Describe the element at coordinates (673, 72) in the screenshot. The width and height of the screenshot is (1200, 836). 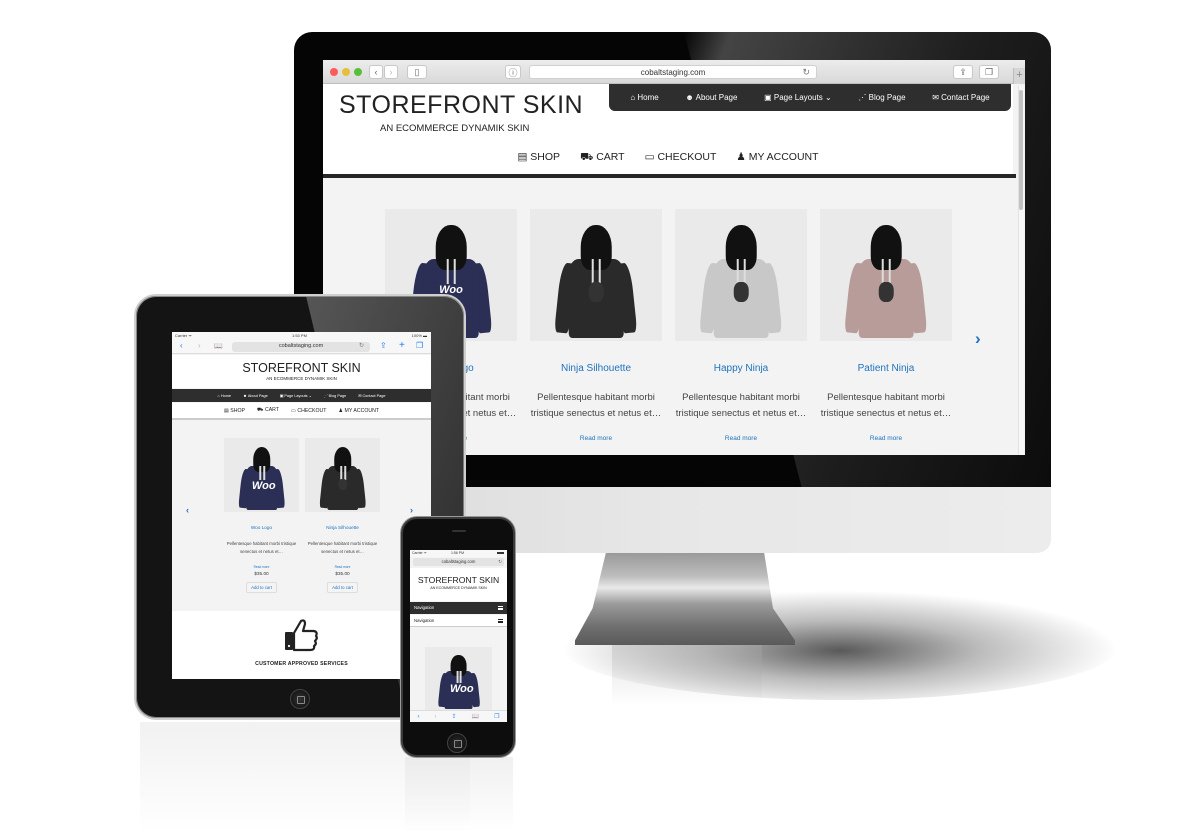
I see `address-bar: cobaltstaging.com ↻` at that location.